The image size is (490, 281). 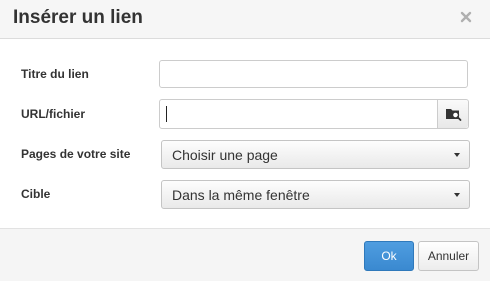 What do you see at coordinates (315, 154) in the screenshot?
I see `pages-select: Choisir une page` at bounding box center [315, 154].